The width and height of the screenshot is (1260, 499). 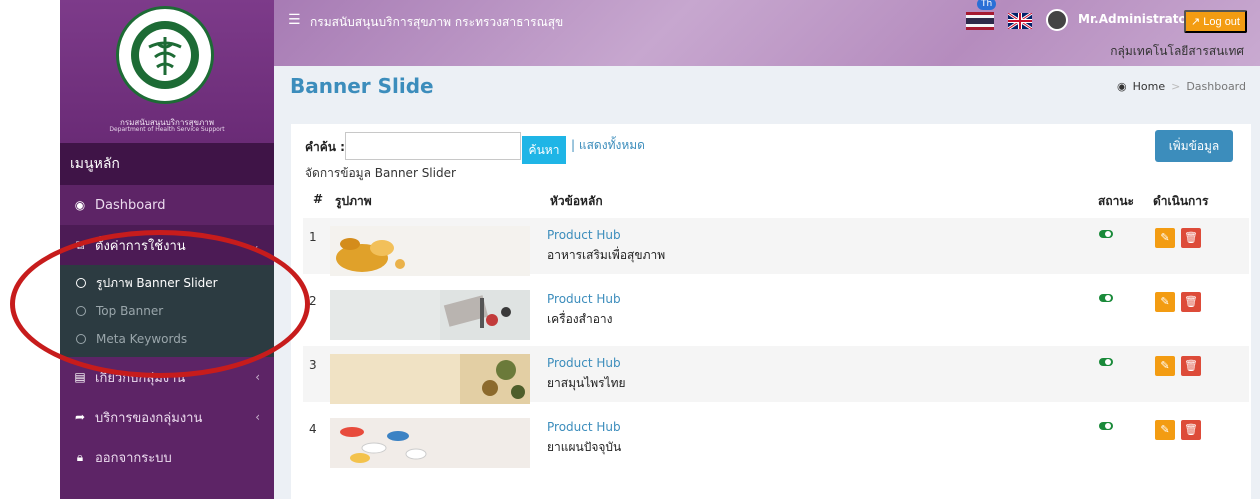 I want to click on row-subtitle: อาหารเสริมเพื่อสุขภาพ, so click(x=606, y=255).